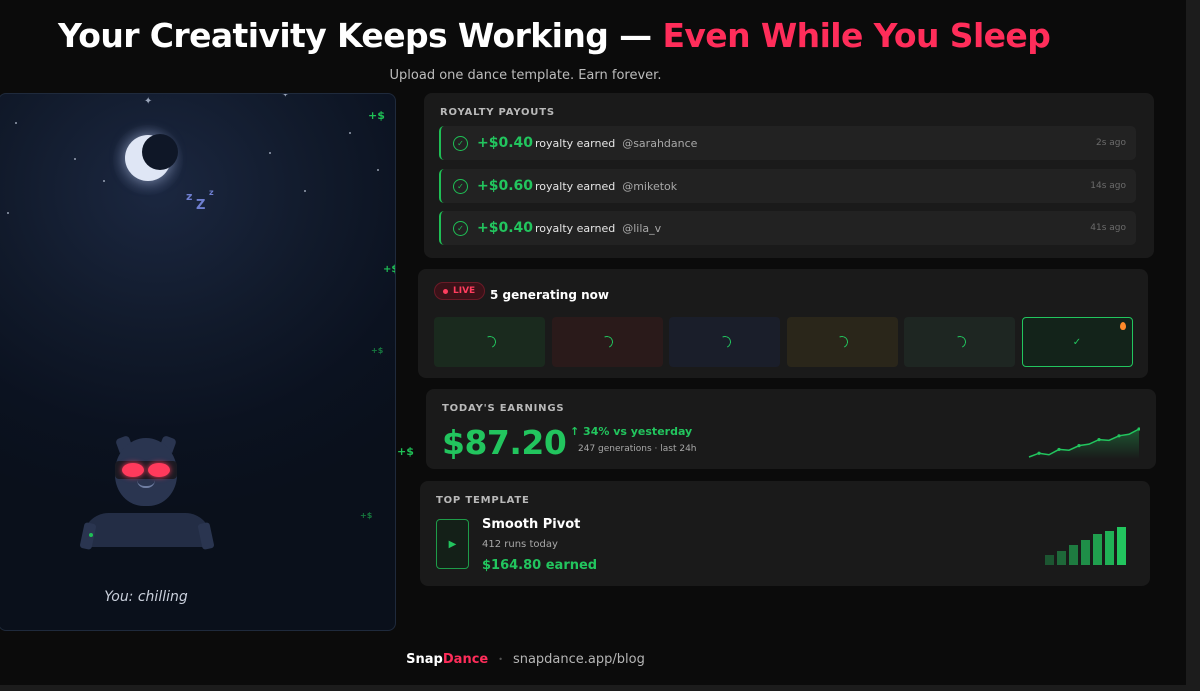 The width and height of the screenshot is (1200, 691). What do you see at coordinates (147, 530) in the screenshot?
I see `avatar-body` at bounding box center [147, 530].